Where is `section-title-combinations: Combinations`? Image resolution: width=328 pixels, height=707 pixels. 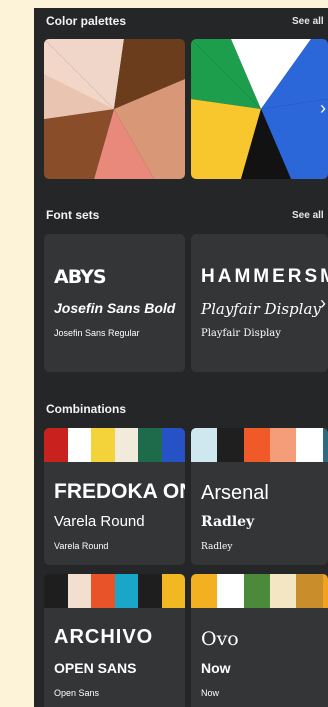
section-title-combinations: Combinations is located at coordinates (86, 409).